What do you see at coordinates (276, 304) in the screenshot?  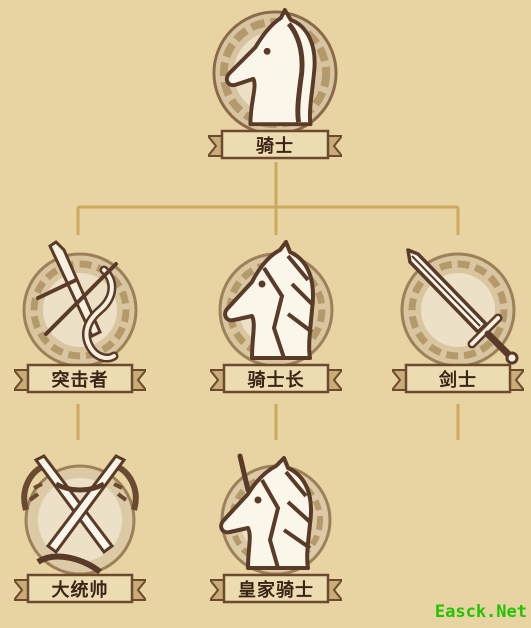 I see `armored-horse-icon` at bounding box center [276, 304].